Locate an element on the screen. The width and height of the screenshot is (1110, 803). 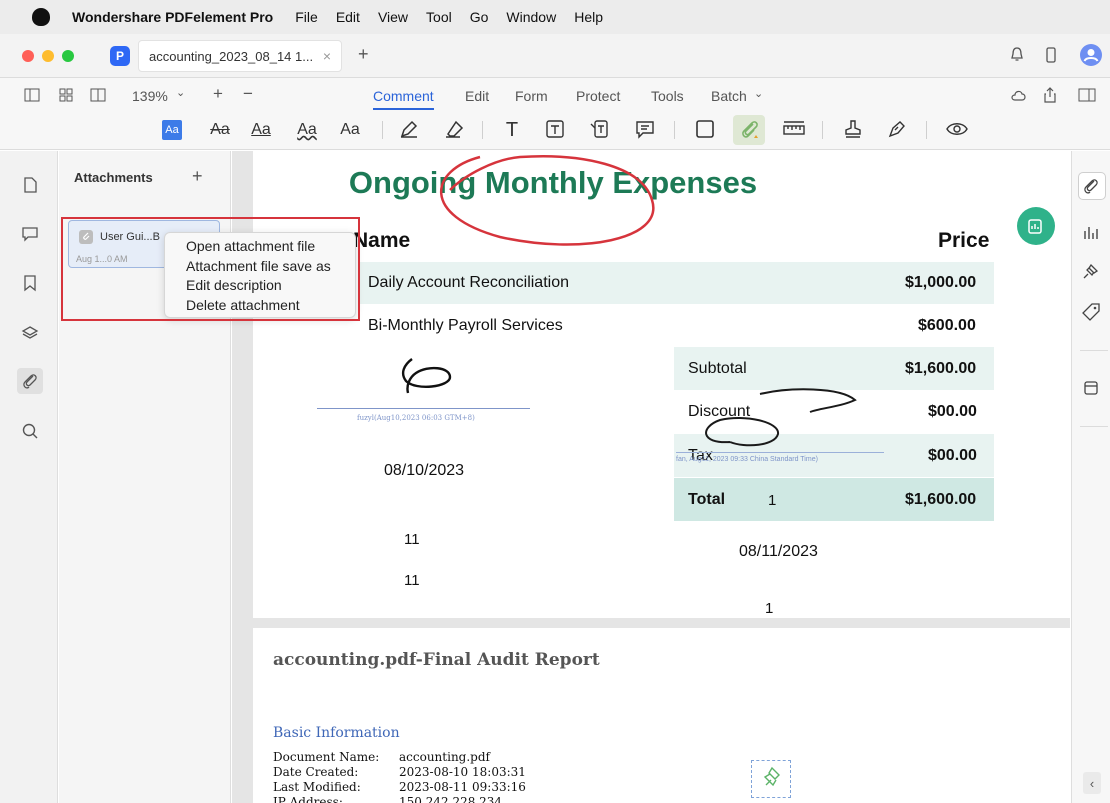
bell-icon is located at coordinates (1017, 55).